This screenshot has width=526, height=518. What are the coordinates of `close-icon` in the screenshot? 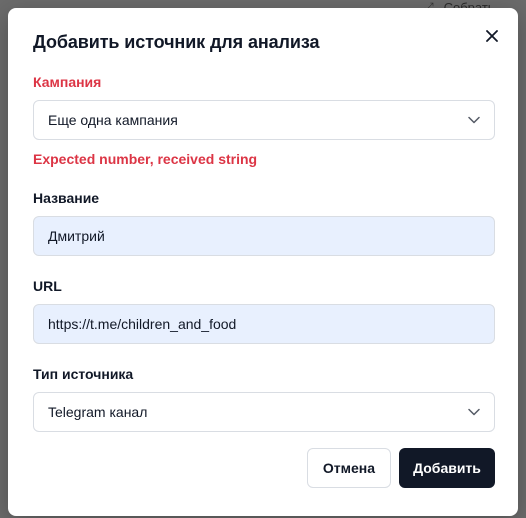 It's located at (492, 36).